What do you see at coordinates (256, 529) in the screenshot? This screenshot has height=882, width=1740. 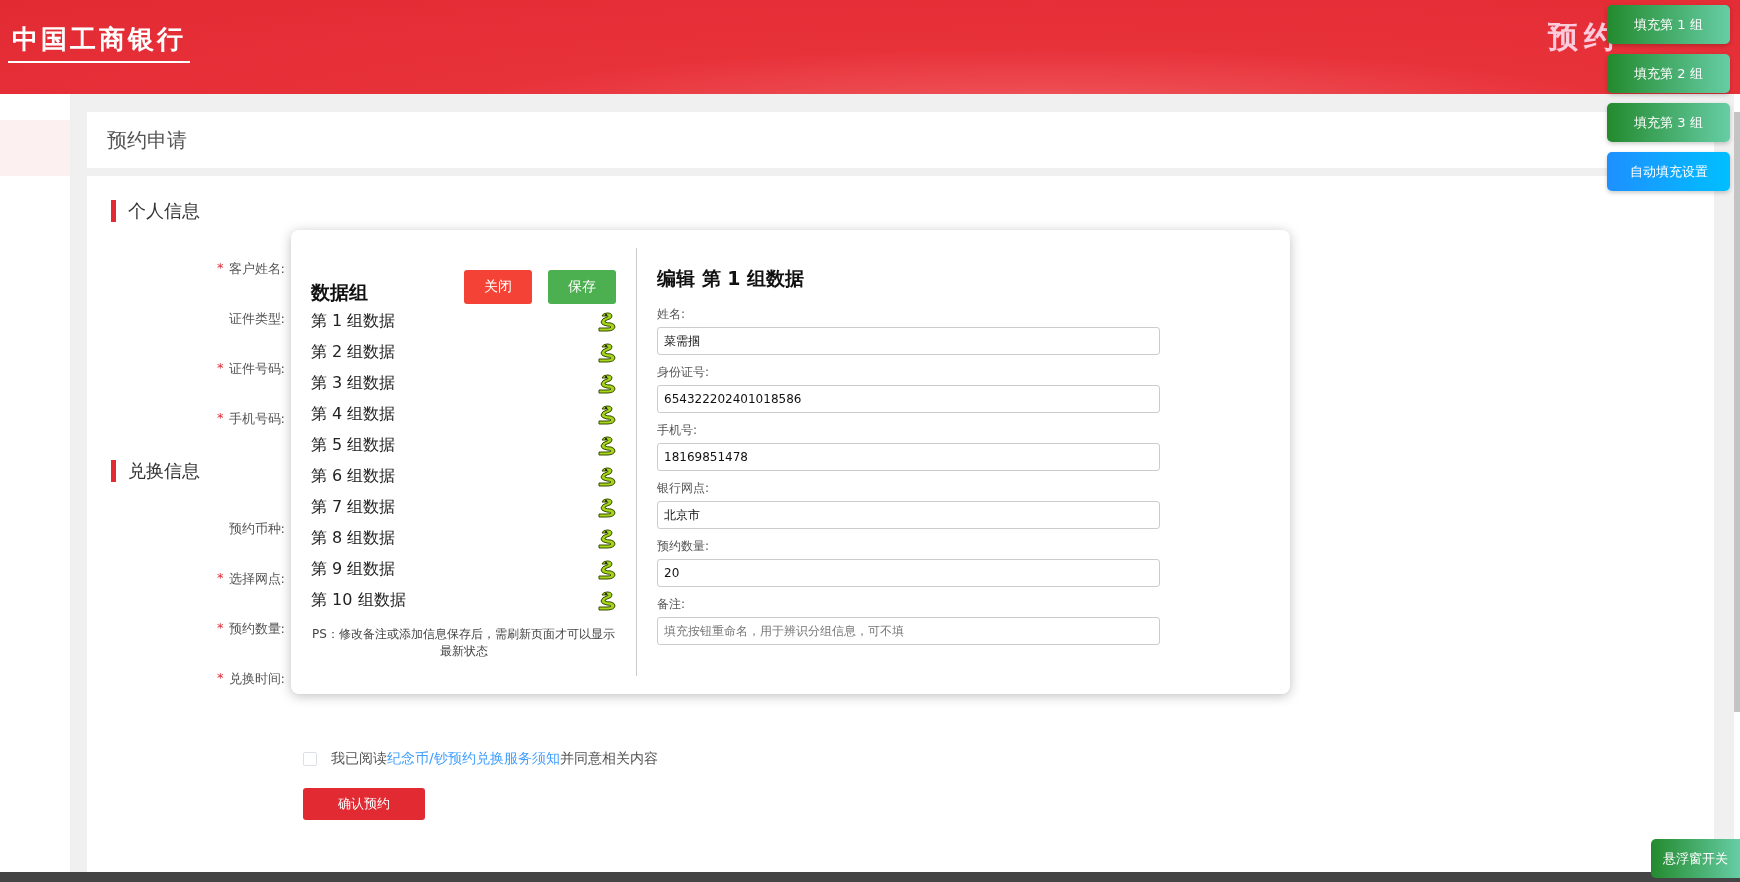 I see `field-label: 预约币种:` at bounding box center [256, 529].